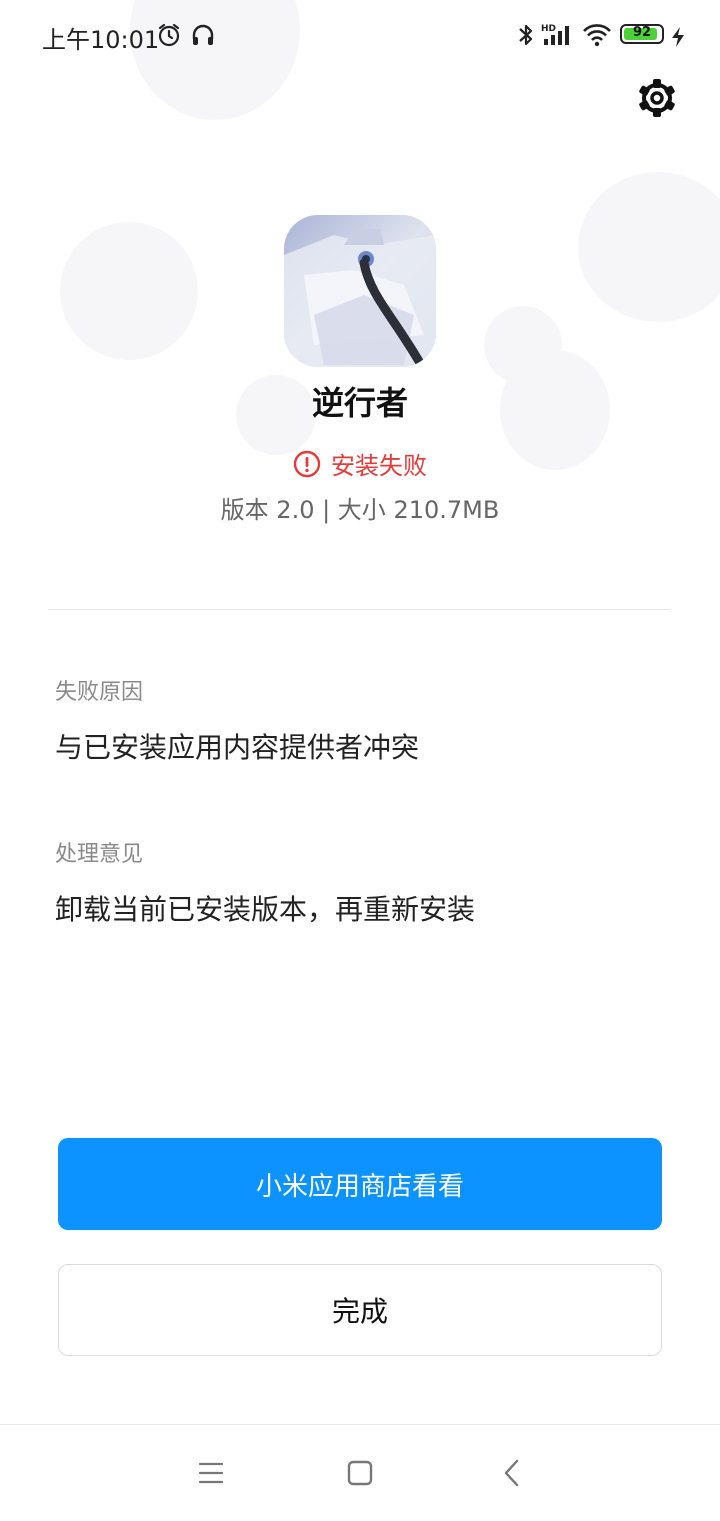 The width and height of the screenshot is (720, 1521). I want to click on status-time: 上午10:01, so click(101, 40).